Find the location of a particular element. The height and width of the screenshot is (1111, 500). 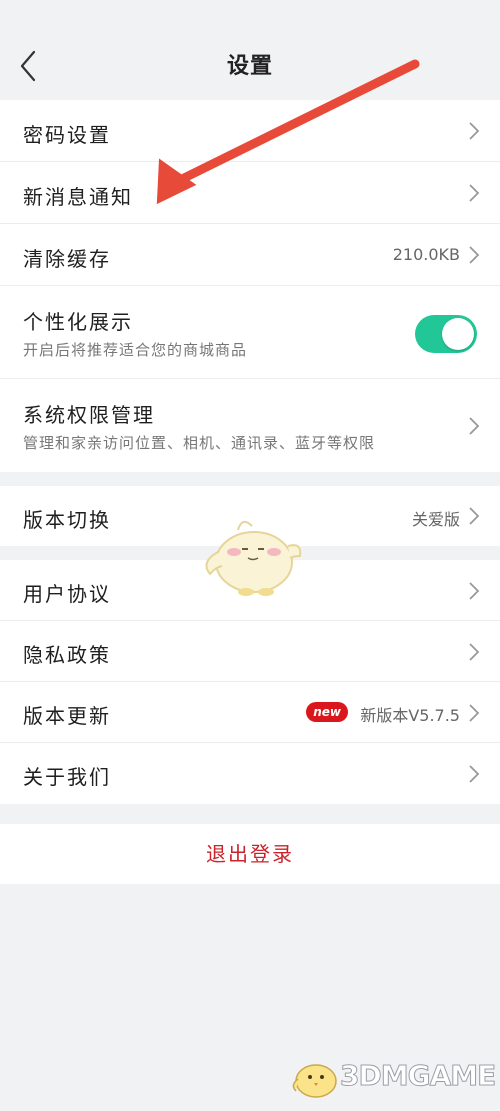

cache-size: 210.0KB is located at coordinates (426, 254).